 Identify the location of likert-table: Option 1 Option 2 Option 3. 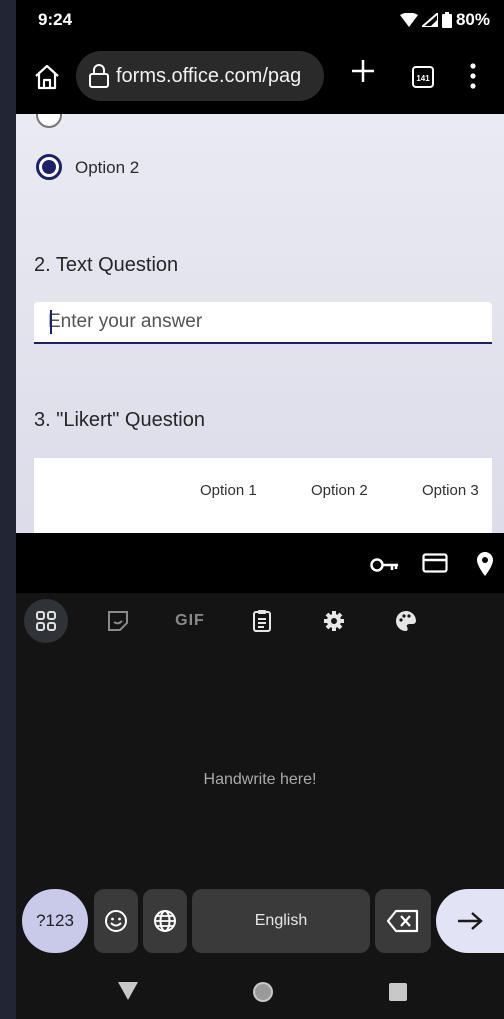
(263, 495).